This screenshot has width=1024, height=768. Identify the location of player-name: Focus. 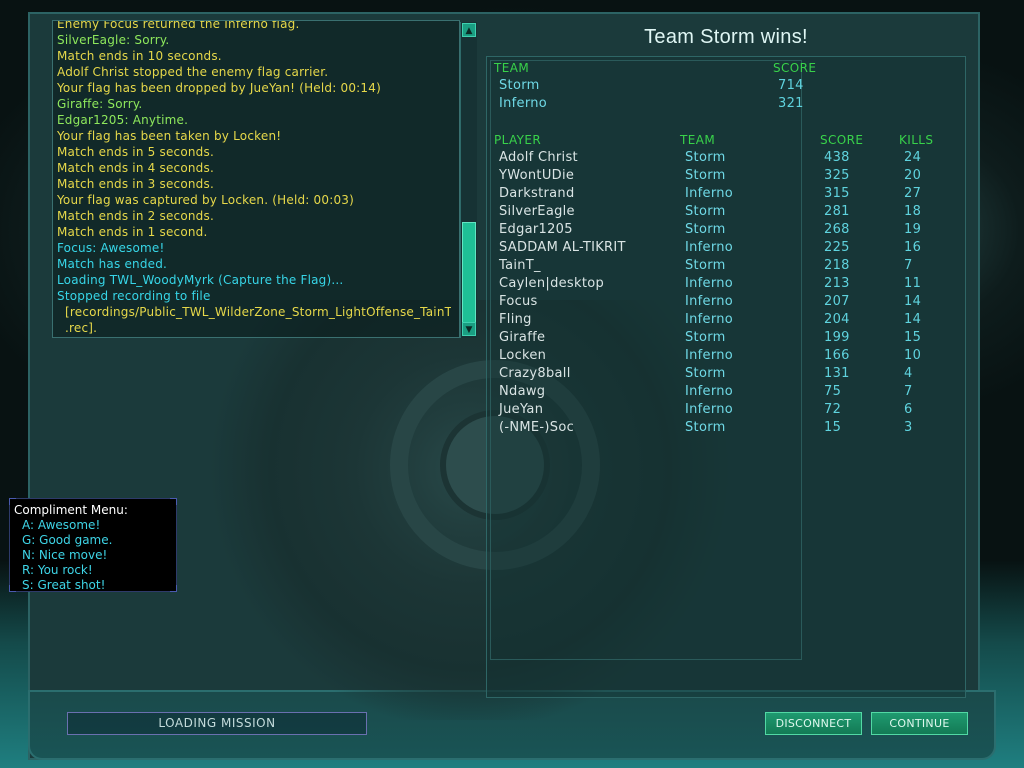
(518, 301).